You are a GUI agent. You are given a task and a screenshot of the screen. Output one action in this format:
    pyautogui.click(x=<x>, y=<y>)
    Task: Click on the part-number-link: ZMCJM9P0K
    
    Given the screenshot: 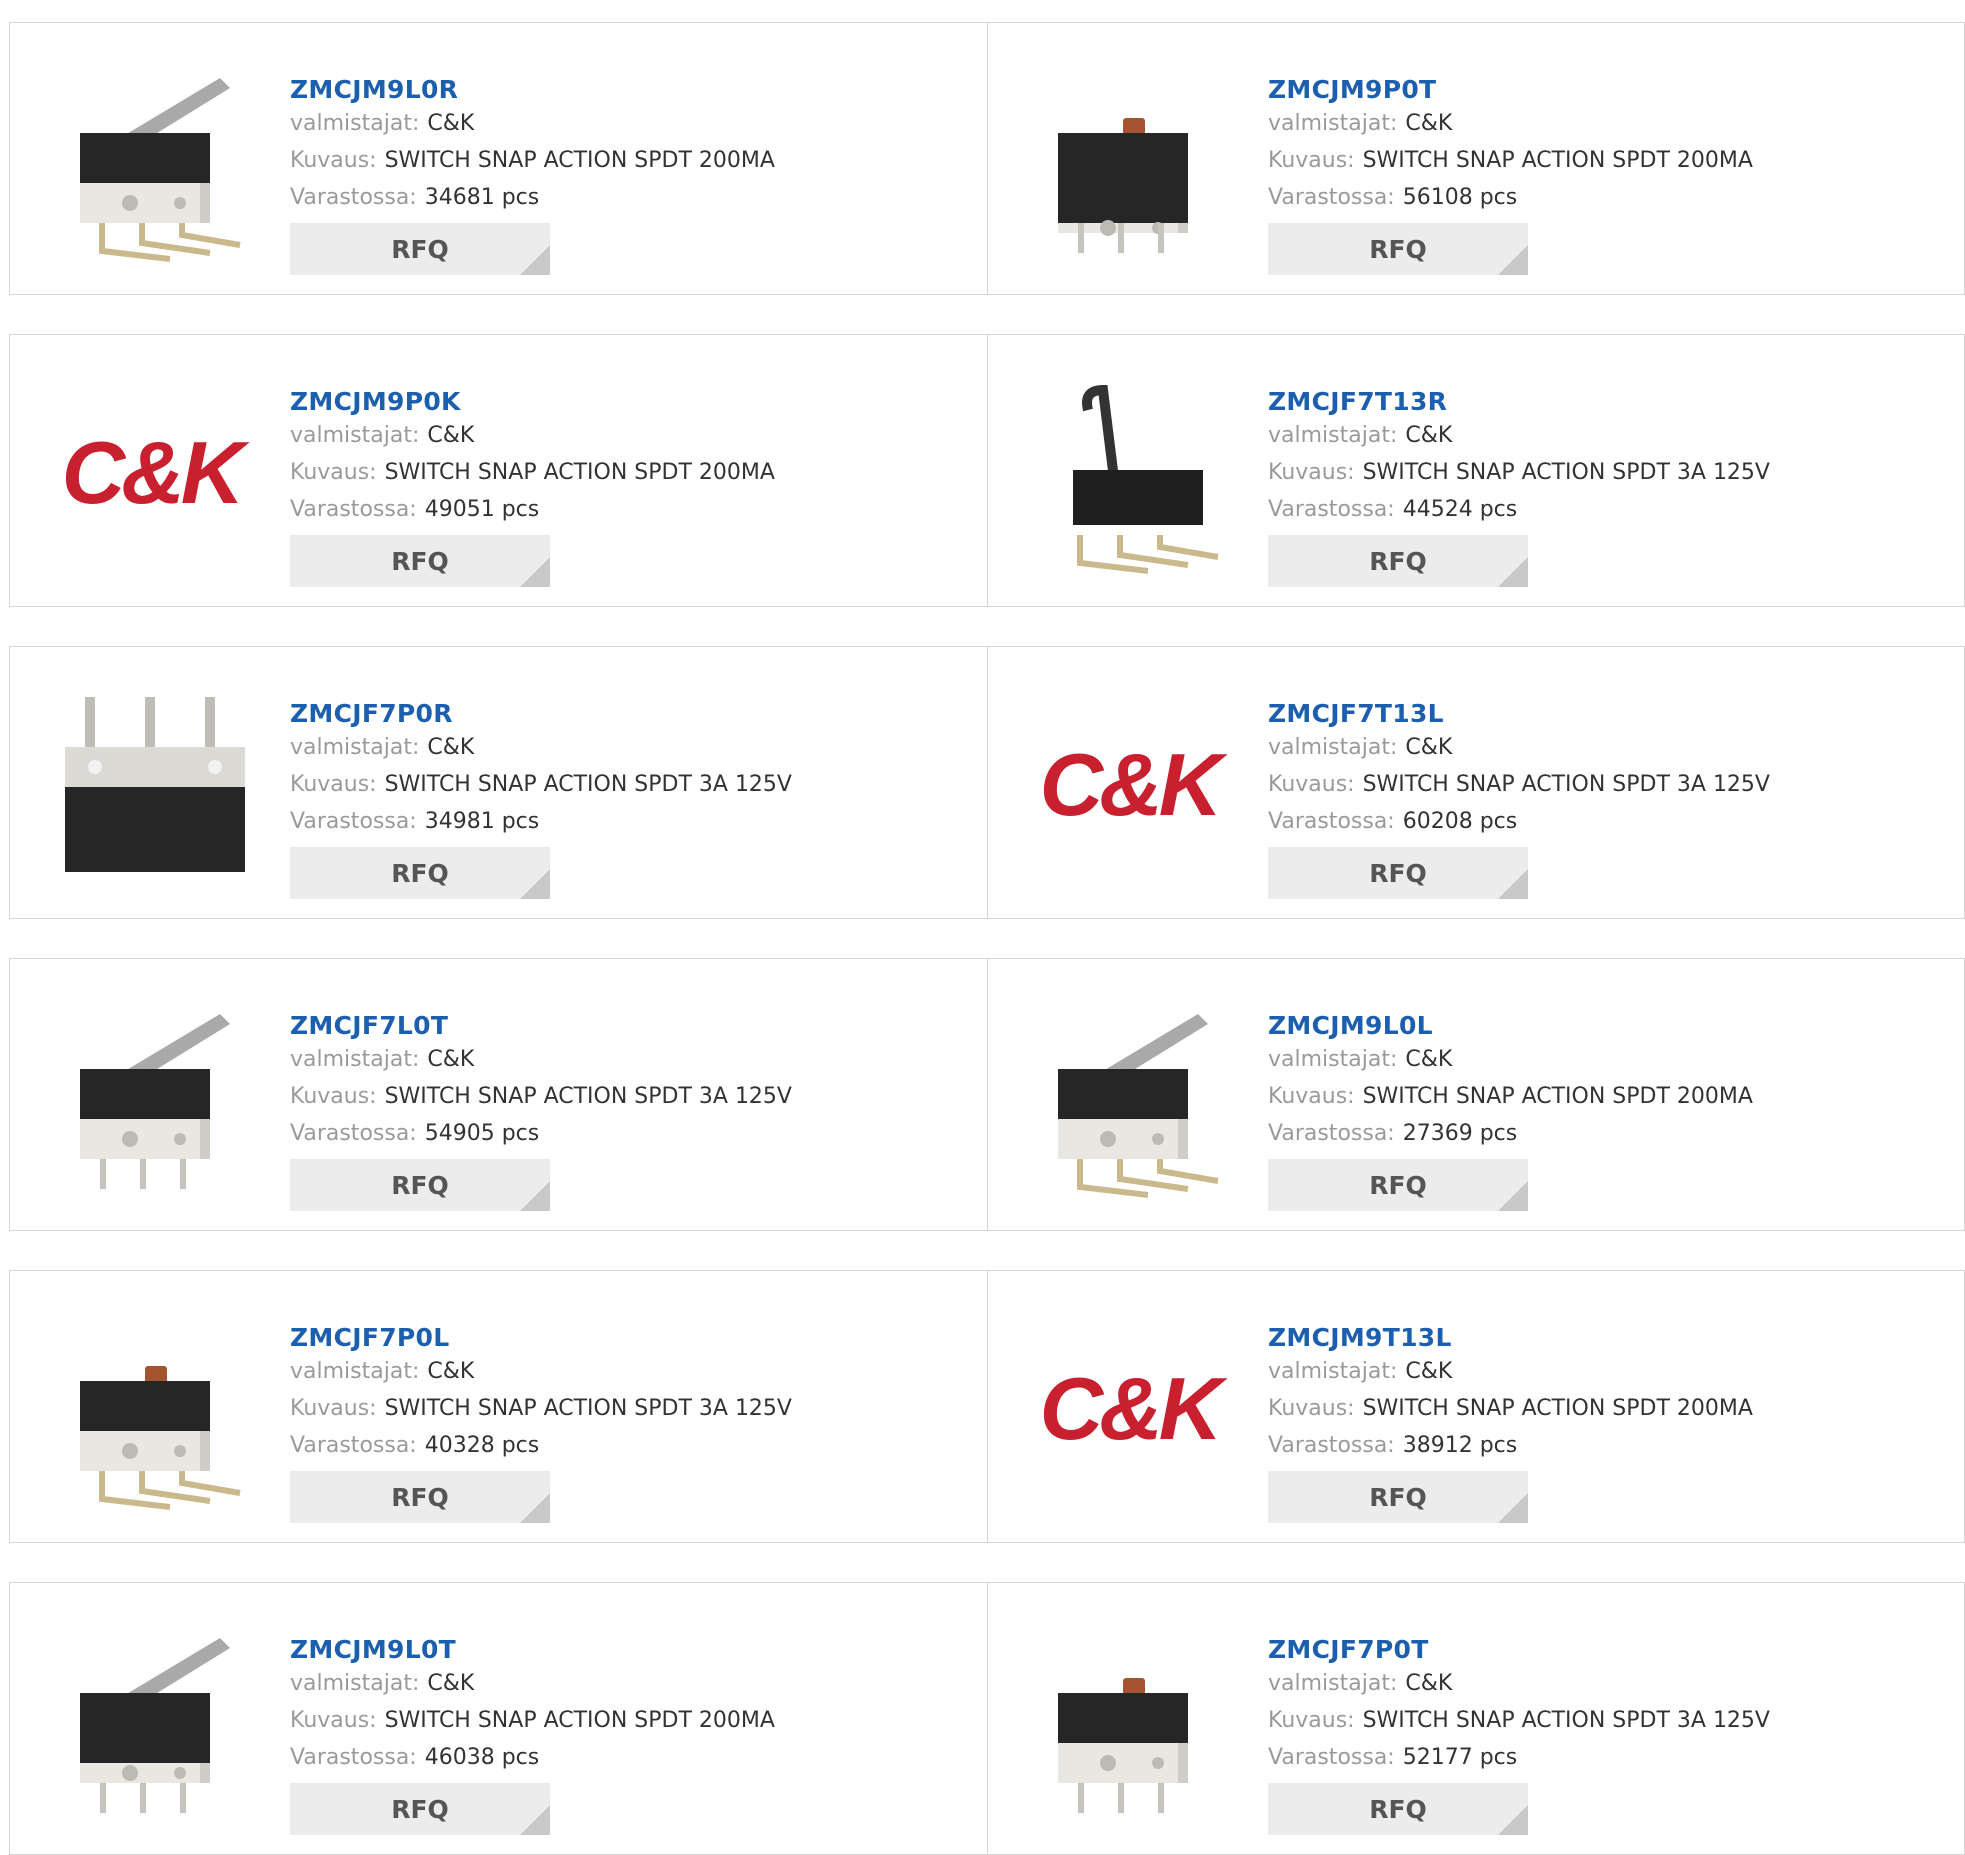 What is the action you would take?
    pyautogui.click(x=620, y=402)
    